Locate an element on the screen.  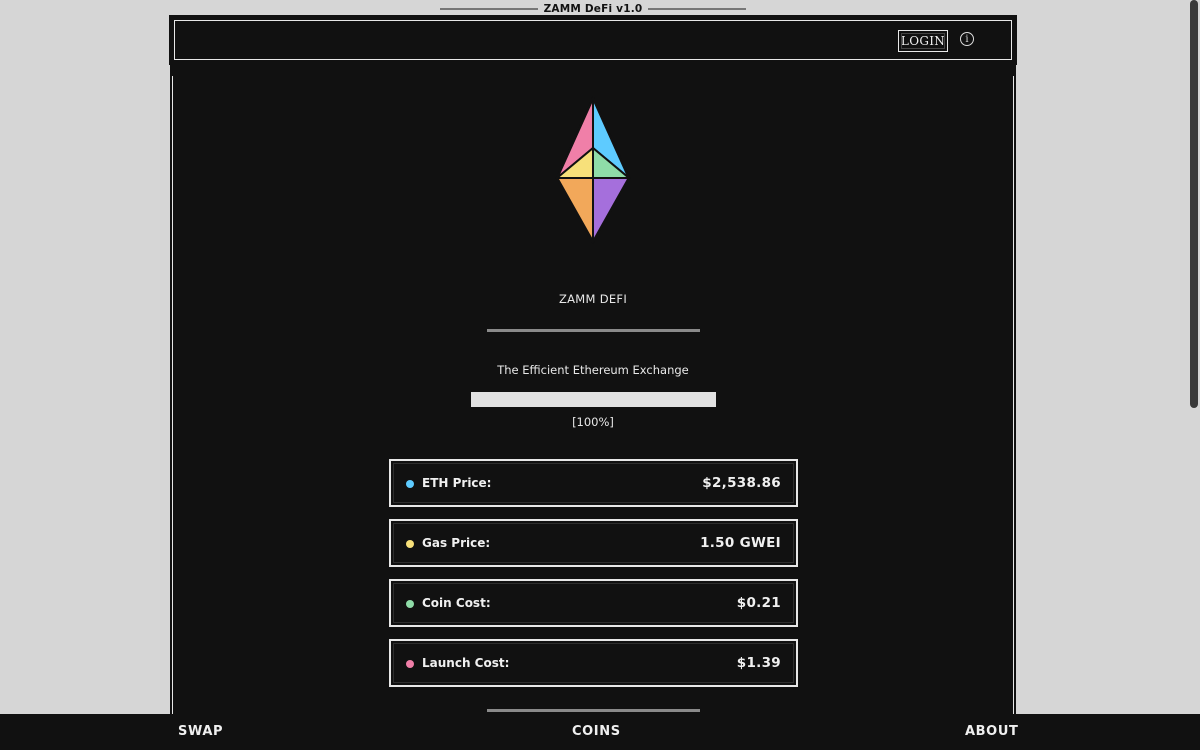
info-icon: i is located at coordinates (967, 39).